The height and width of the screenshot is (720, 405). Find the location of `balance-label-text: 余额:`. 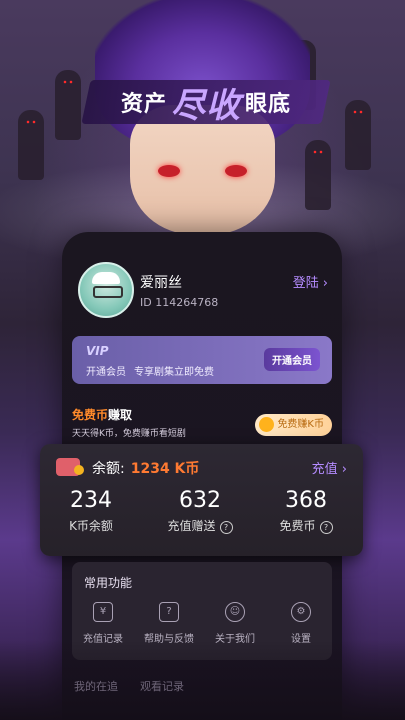

balance-label-text: 余额: is located at coordinates (108, 469).